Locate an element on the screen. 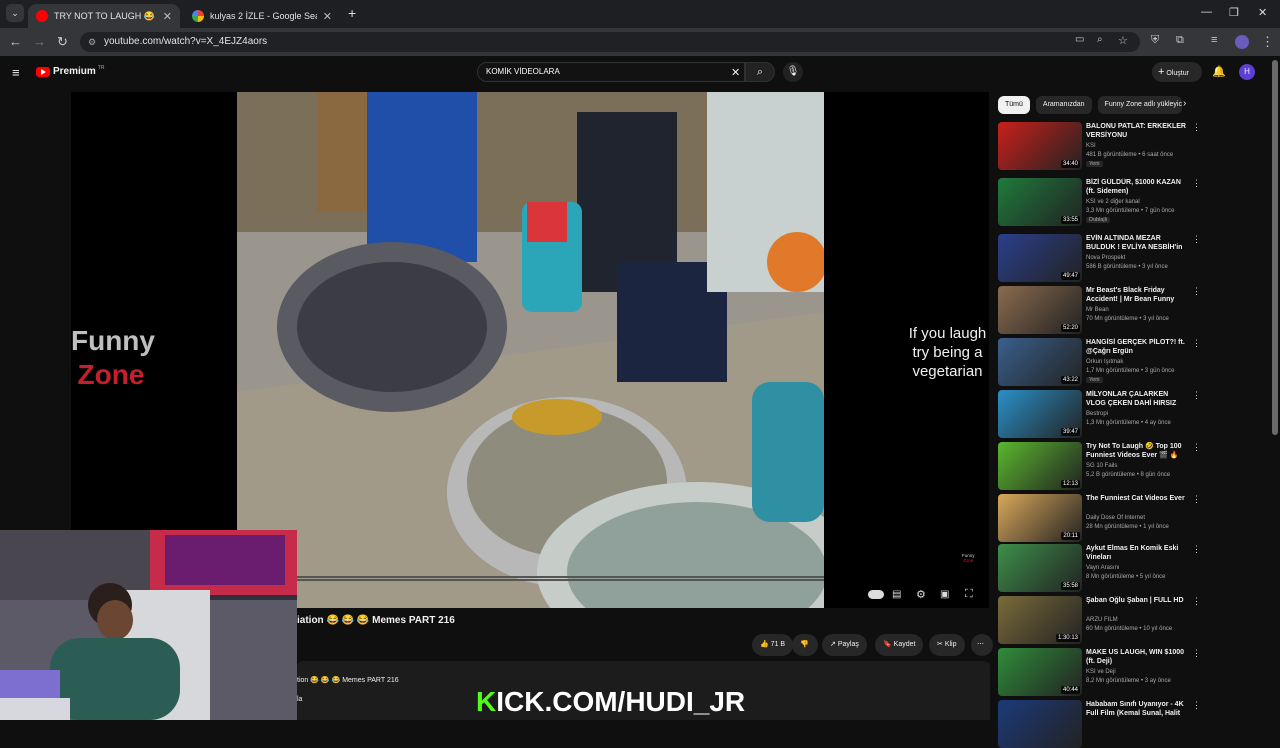 The height and width of the screenshot is (748, 1280). recommendation-title: Şaban Oğlu Şaban | FULL HD is located at coordinates (1136, 600).